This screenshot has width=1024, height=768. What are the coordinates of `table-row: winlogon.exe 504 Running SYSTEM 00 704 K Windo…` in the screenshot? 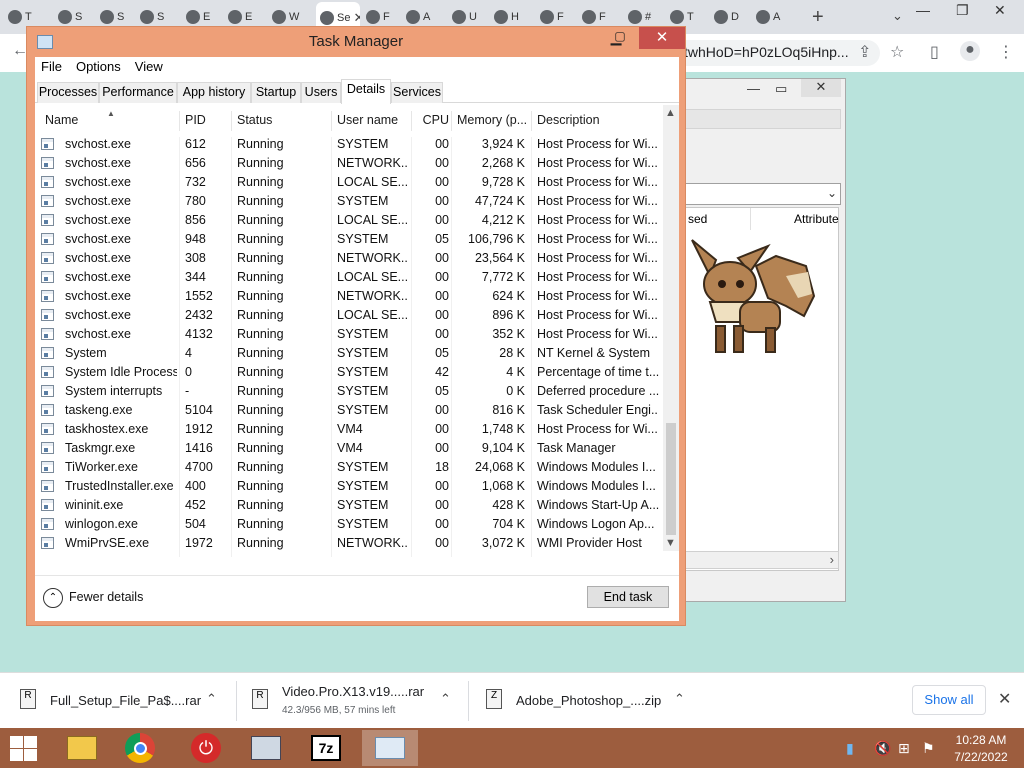 It's located at (349, 524).